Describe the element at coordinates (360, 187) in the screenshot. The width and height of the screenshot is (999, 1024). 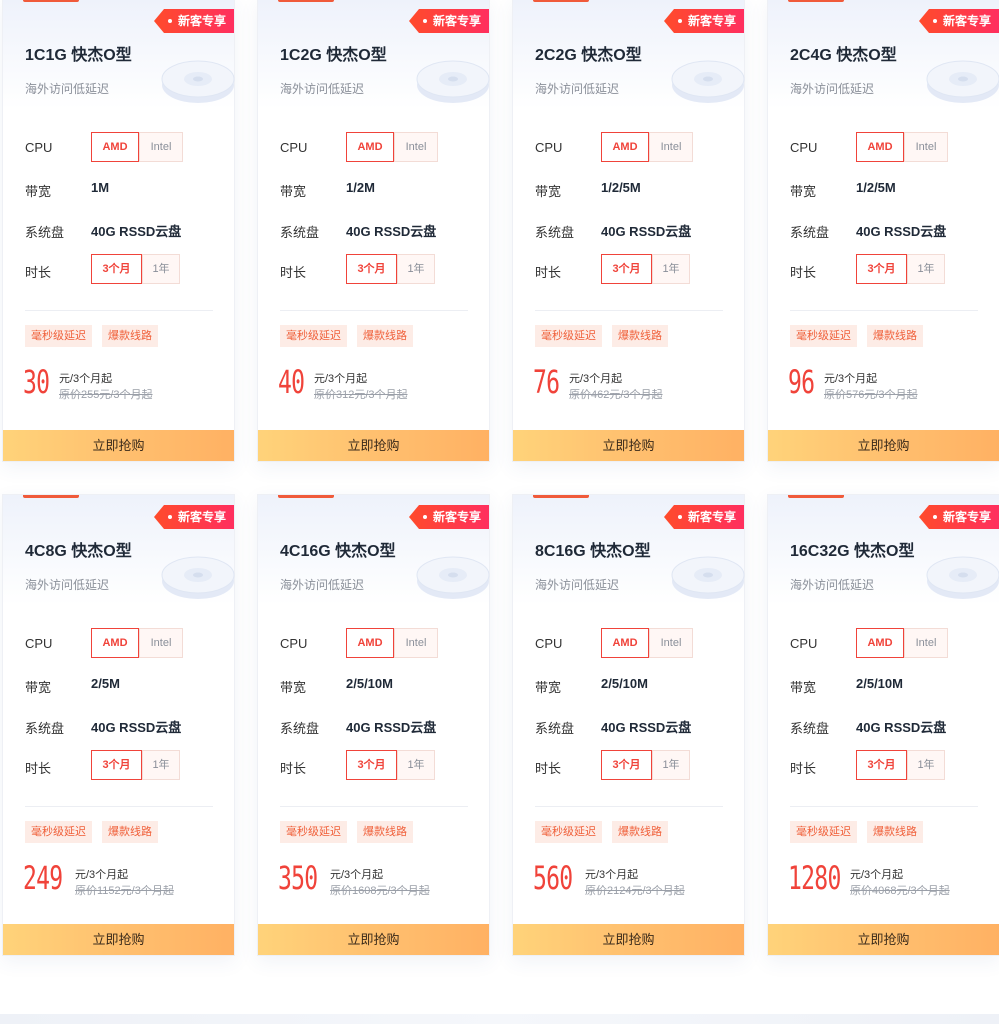
I see `bandwidth-value: 1/2M` at that location.